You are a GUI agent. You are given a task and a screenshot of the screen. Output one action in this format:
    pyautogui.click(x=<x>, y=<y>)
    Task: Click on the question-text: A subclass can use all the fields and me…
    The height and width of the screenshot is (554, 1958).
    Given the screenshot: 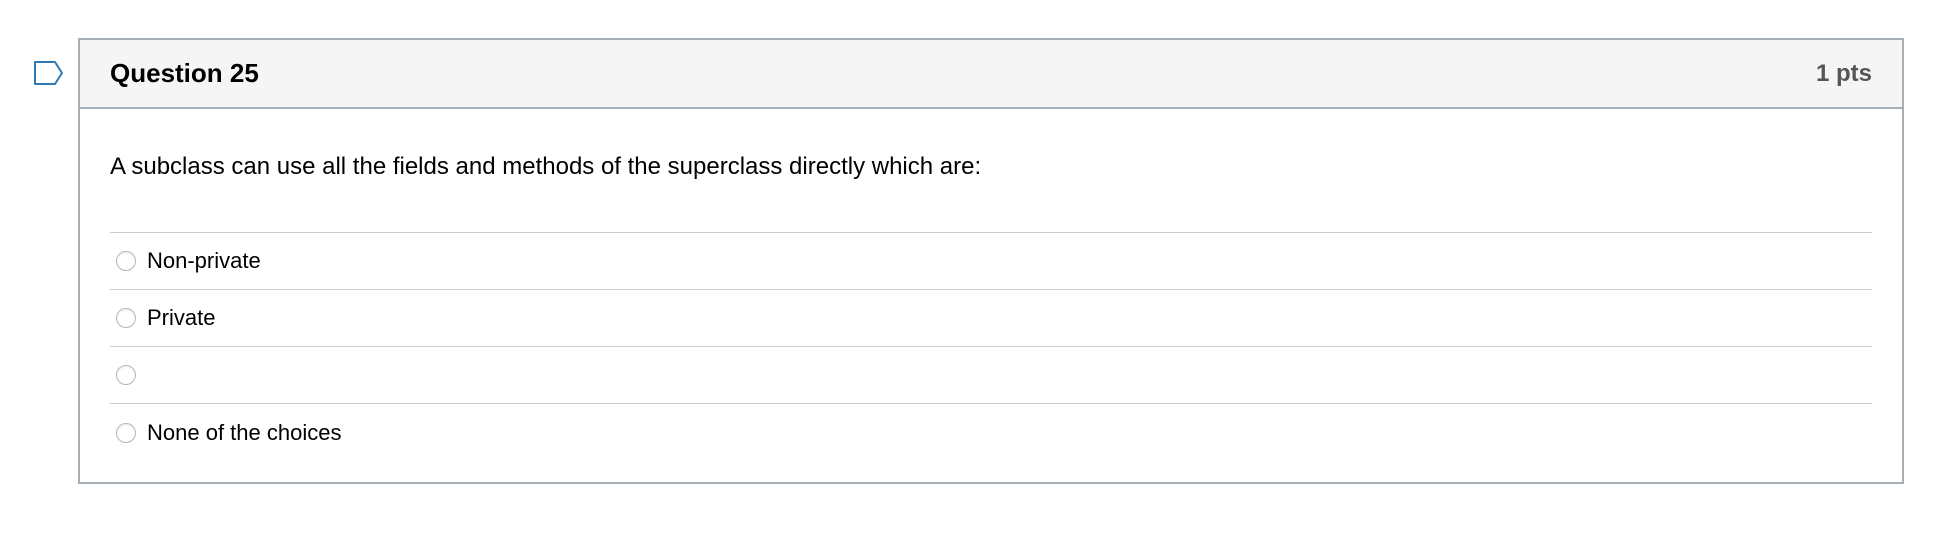 What is the action you would take?
    pyautogui.click(x=546, y=166)
    